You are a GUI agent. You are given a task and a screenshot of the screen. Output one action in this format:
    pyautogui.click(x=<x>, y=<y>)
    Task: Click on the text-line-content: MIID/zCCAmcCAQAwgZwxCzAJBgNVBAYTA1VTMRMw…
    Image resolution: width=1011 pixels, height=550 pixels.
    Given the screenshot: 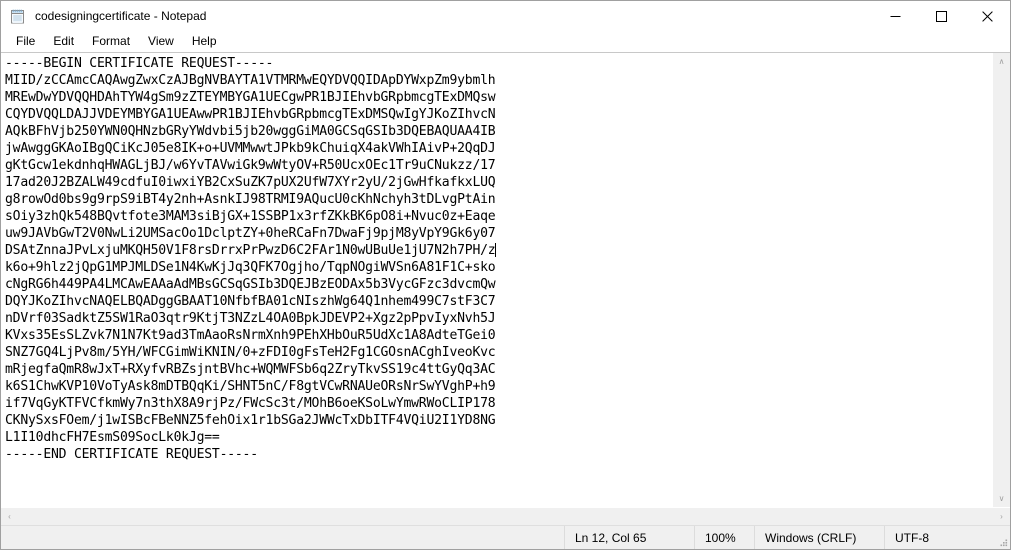 What is the action you would take?
    pyautogui.click(x=250, y=80)
    